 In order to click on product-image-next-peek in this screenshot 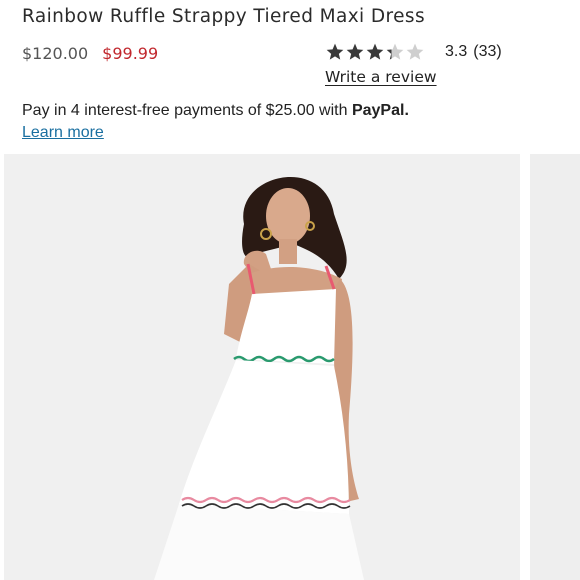, I will do `click(555, 367)`.